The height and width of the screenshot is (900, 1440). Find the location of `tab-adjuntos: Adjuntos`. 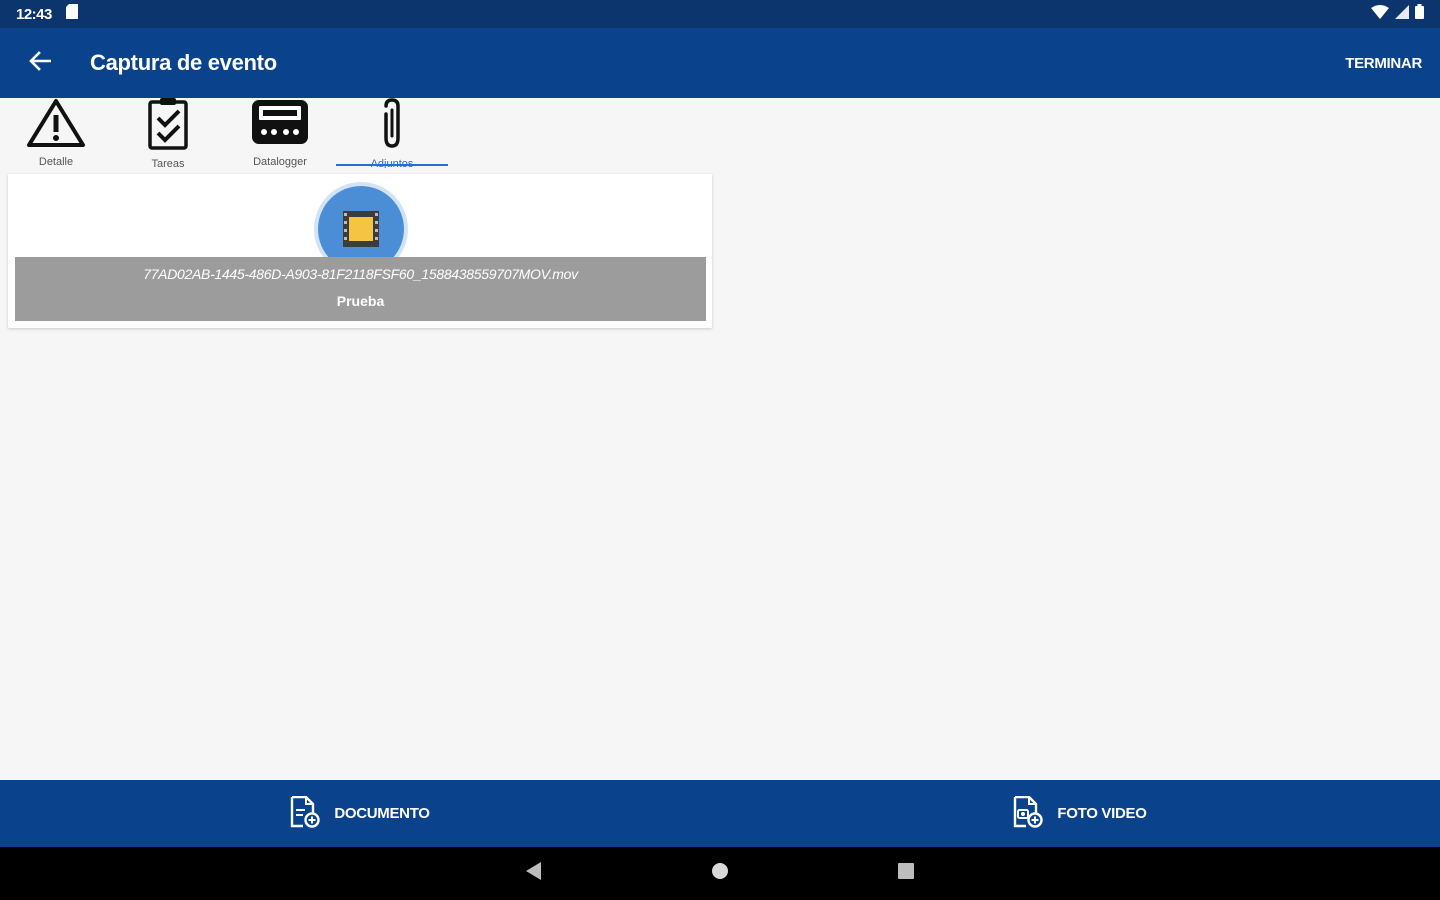

tab-adjuntos: Adjuntos is located at coordinates (392, 133).